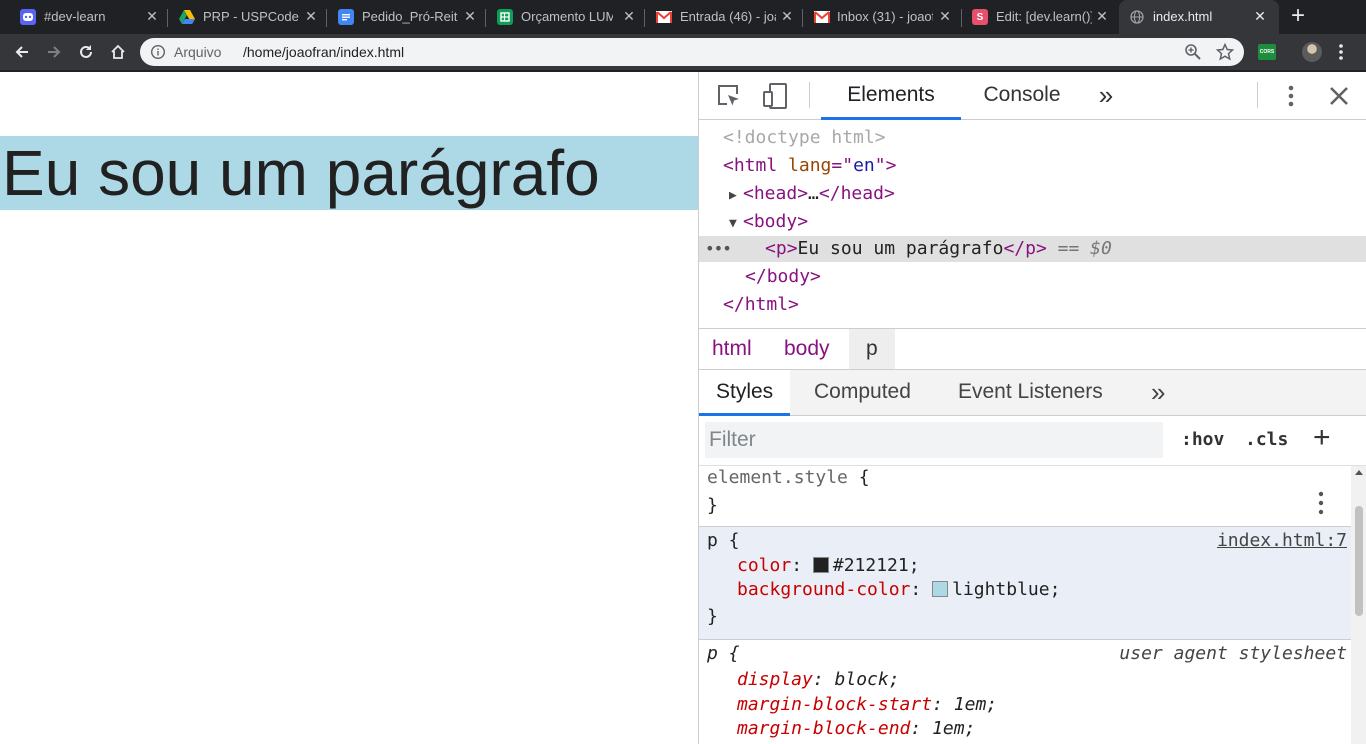 The height and width of the screenshot is (744, 1366). What do you see at coordinates (158, 52) in the screenshot?
I see `site-info-icon` at bounding box center [158, 52].